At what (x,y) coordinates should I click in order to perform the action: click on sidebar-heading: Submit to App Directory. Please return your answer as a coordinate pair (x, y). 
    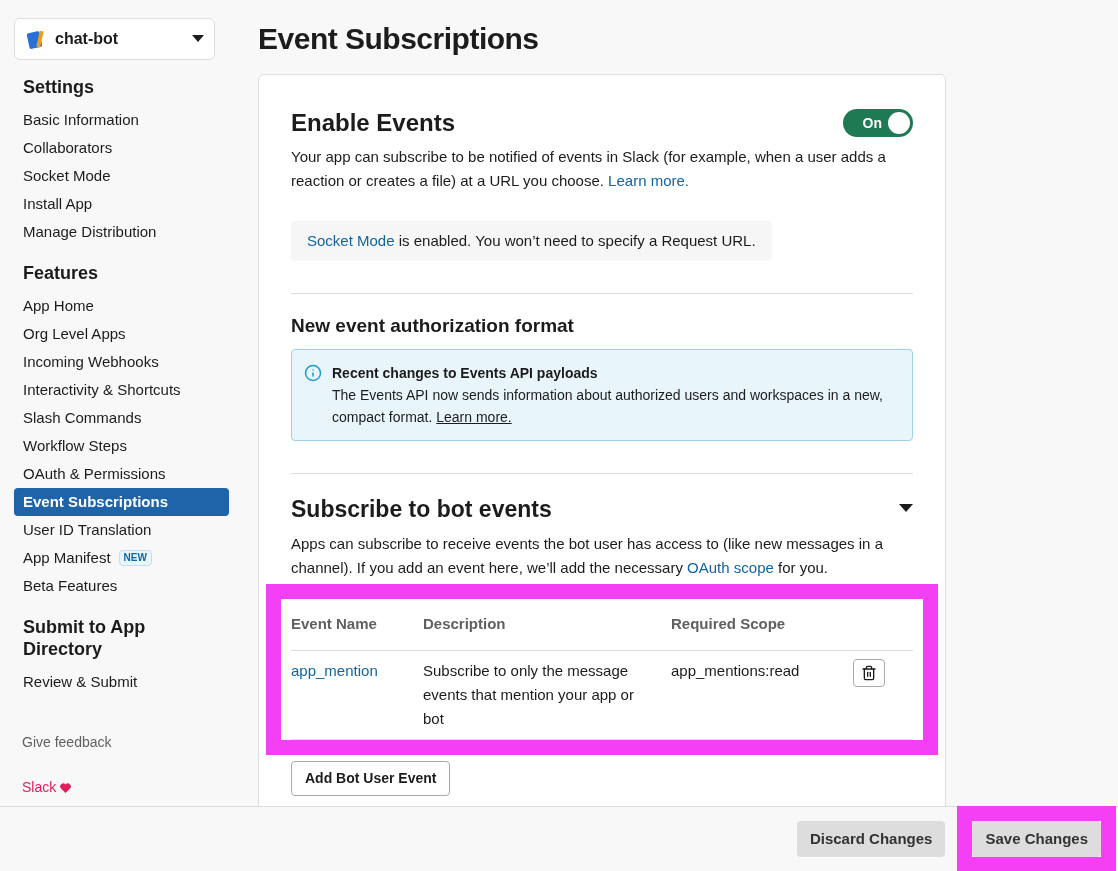
    Looking at the image, I should click on (84, 638).